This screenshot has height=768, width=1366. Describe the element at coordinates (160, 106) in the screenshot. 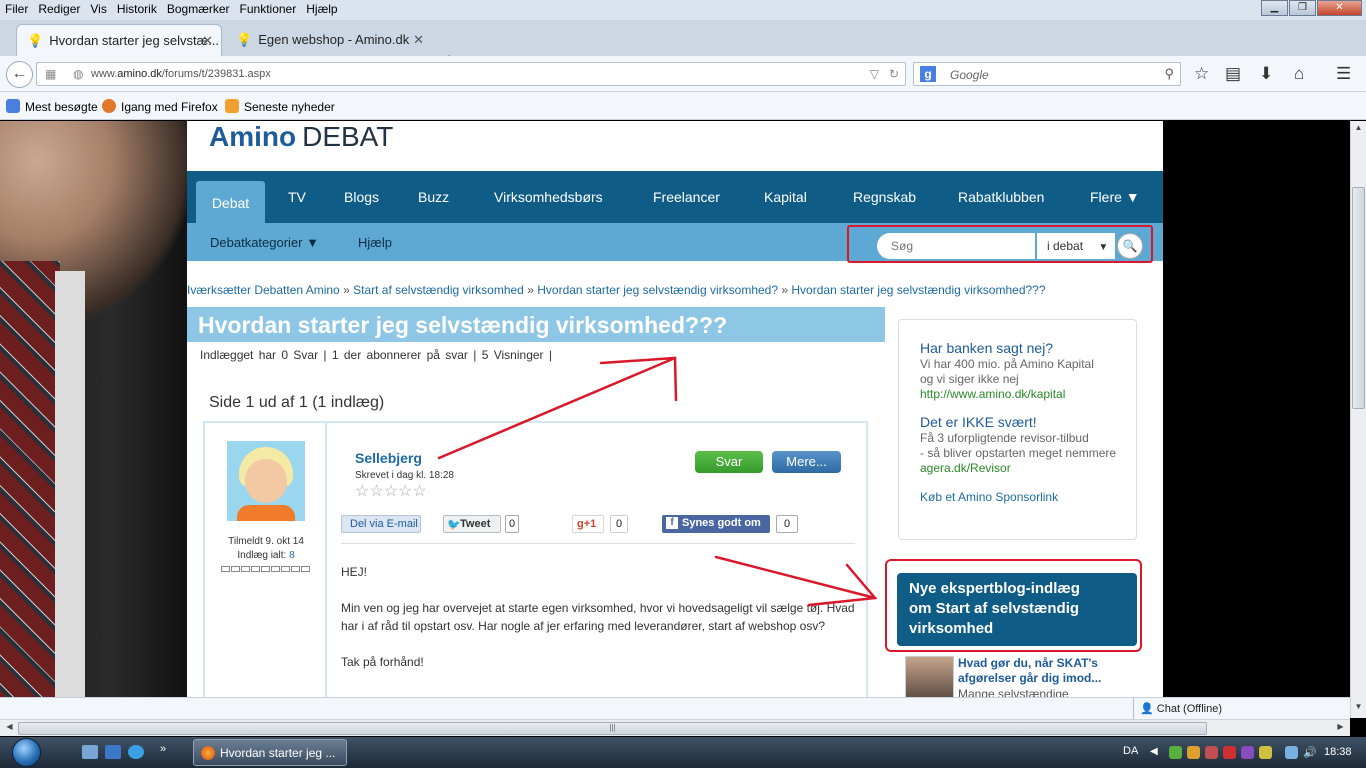

I see `bookmark-getting-started: Igang med Firefox` at that location.